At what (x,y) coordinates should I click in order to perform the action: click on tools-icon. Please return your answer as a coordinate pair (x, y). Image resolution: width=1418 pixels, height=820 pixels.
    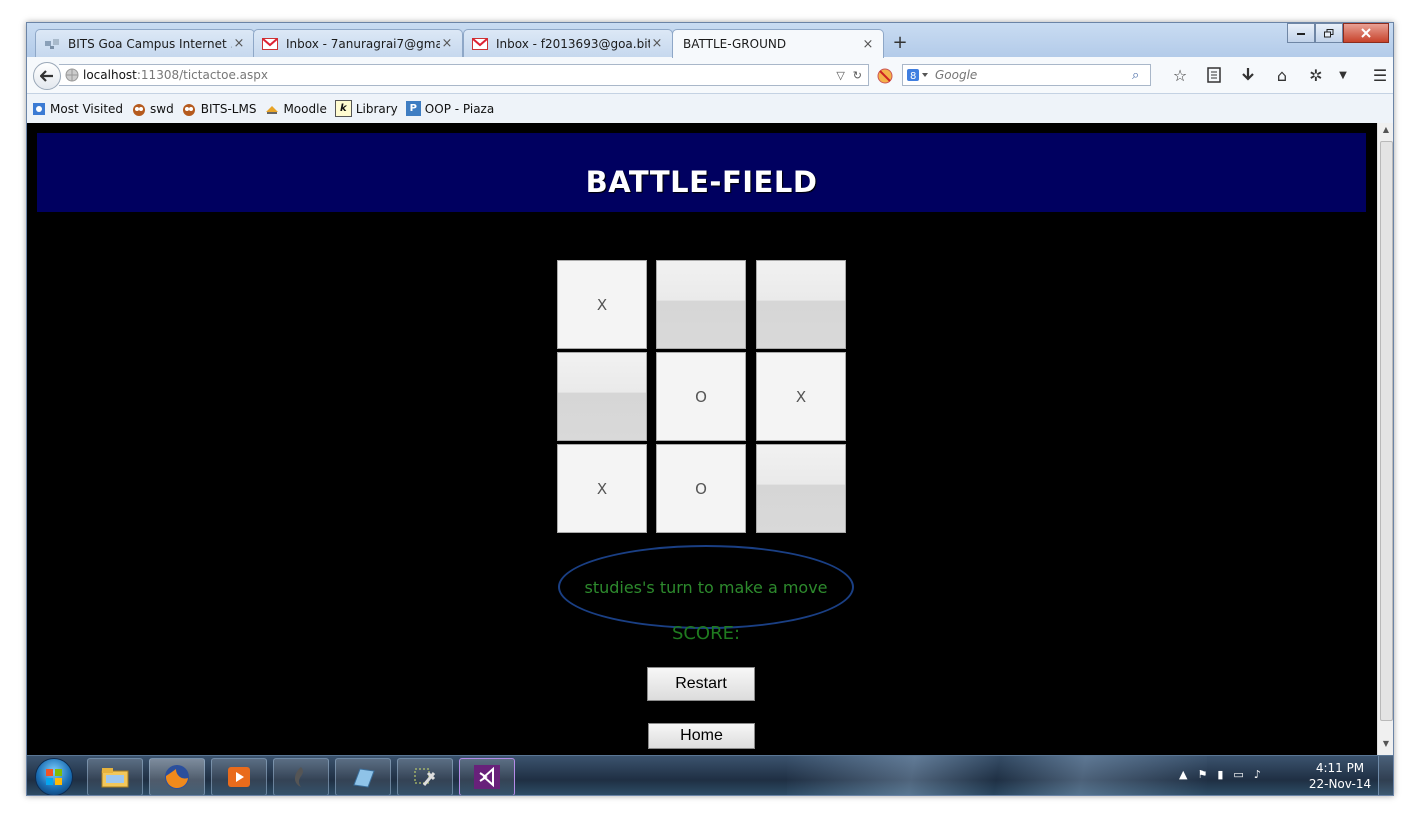
    Looking at the image, I should click on (425, 777).